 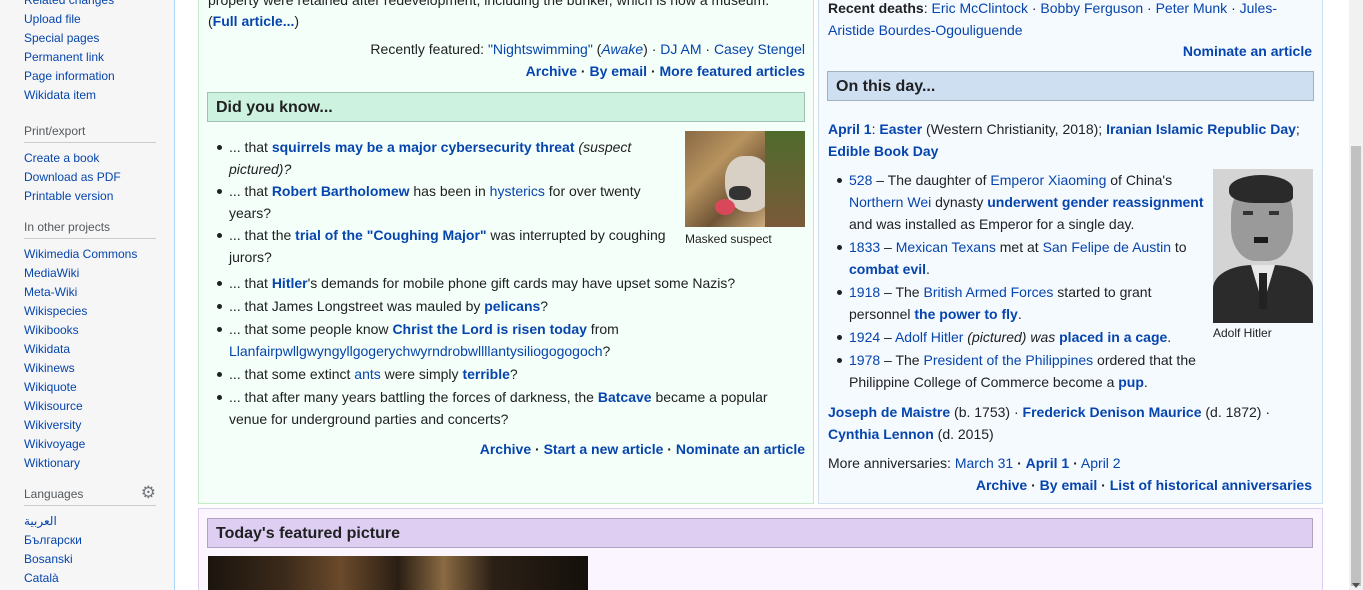 I want to click on dyk-nominate-link: Nominate an article, so click(x=740, y=449).